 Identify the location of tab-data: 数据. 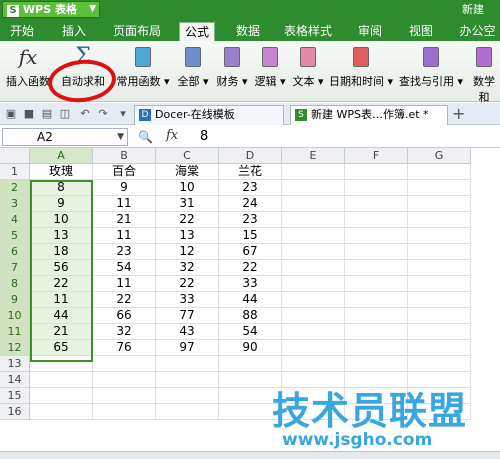
(248, 31).